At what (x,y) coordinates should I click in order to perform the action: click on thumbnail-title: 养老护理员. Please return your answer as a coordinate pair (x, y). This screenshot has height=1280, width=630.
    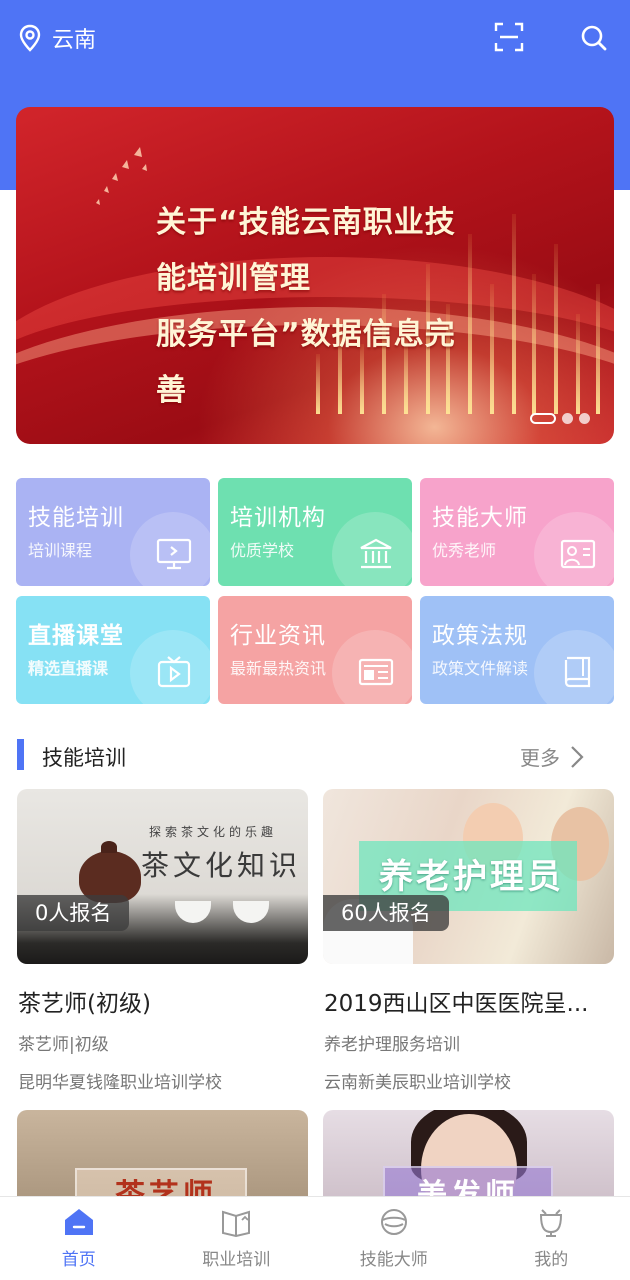
    Looking at the image, I should click on (471, 877).